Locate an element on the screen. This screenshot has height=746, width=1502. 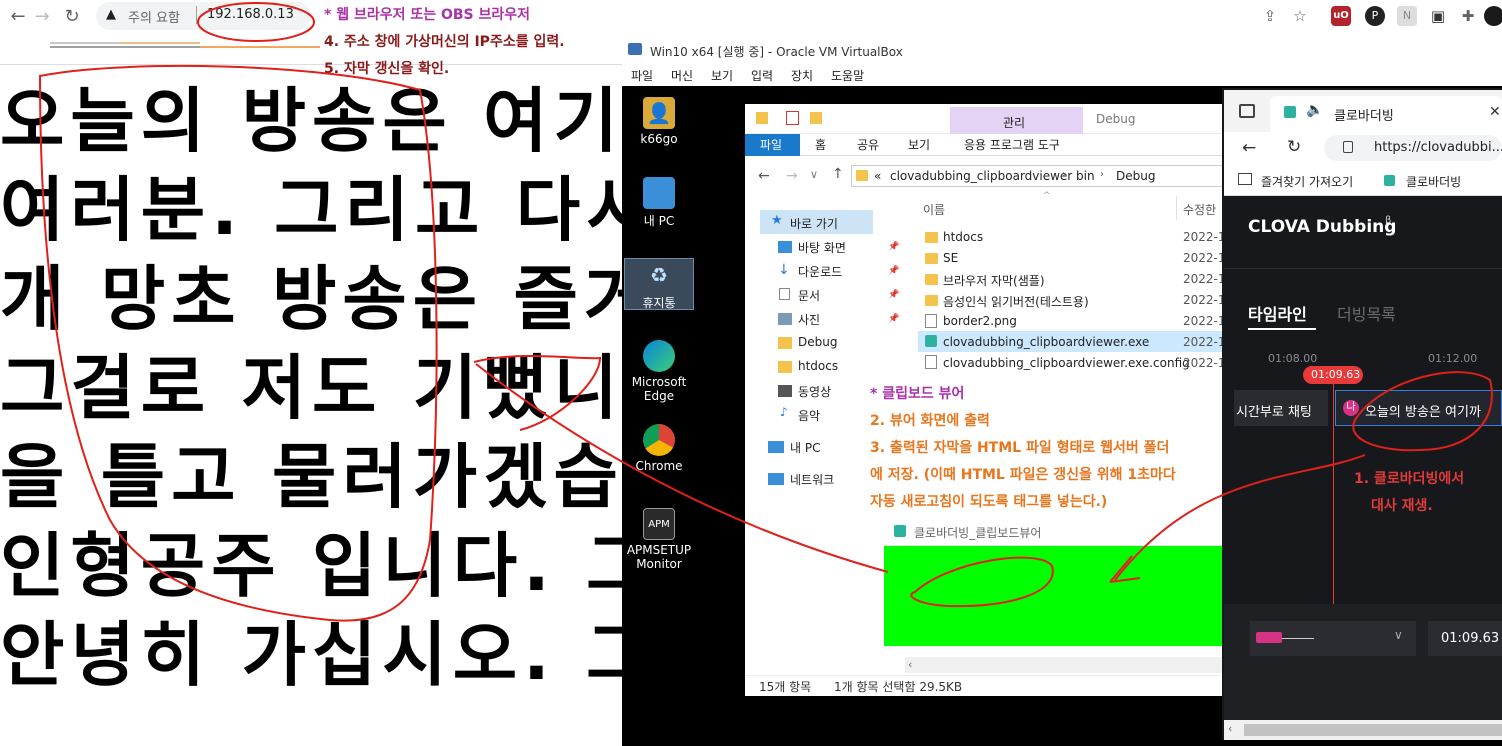
speaker-icon: 🔈 is located at coordinates (1314, 110).